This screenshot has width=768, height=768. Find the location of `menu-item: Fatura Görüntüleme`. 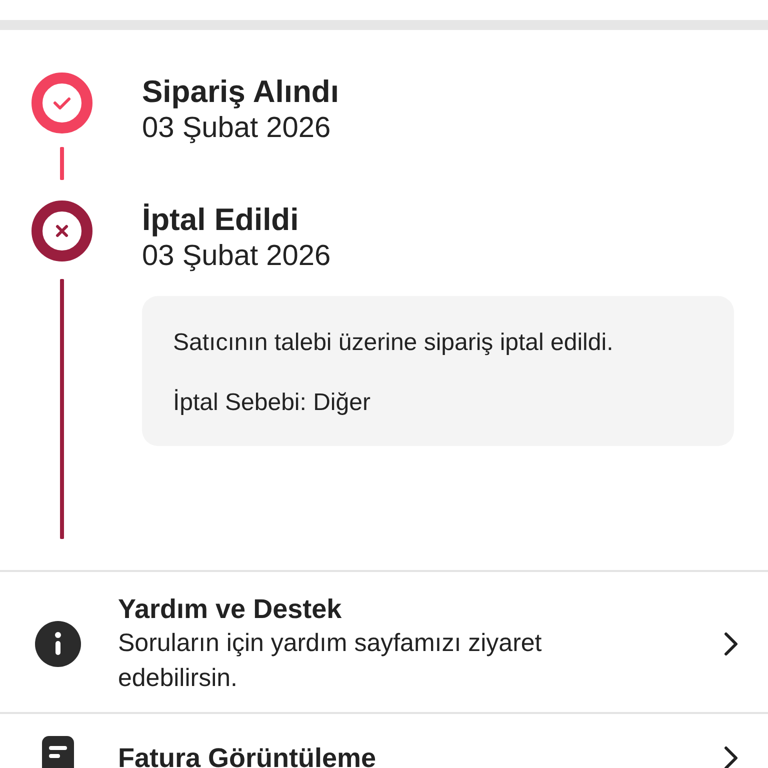

menu-item: Fatura Görüntüleme is located at coordinates (384, 741).